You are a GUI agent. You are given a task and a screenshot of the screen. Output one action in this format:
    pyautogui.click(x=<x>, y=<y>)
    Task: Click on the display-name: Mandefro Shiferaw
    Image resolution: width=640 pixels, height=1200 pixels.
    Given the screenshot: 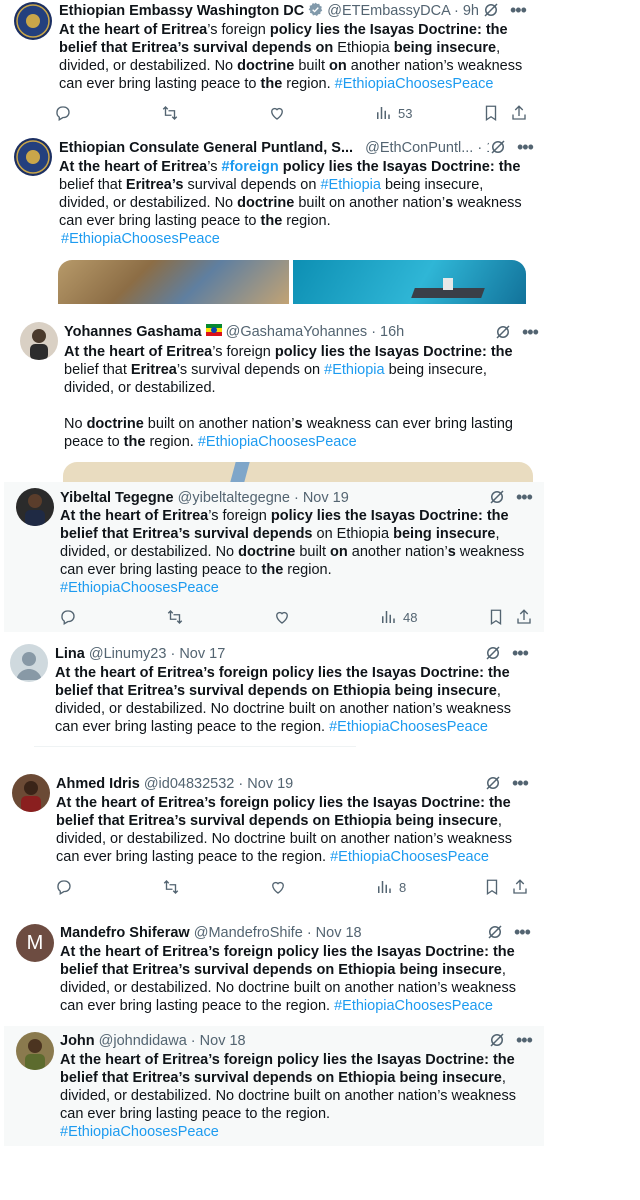 What is the action you would take?
    pyautogui.click(x=125, y=933)
    